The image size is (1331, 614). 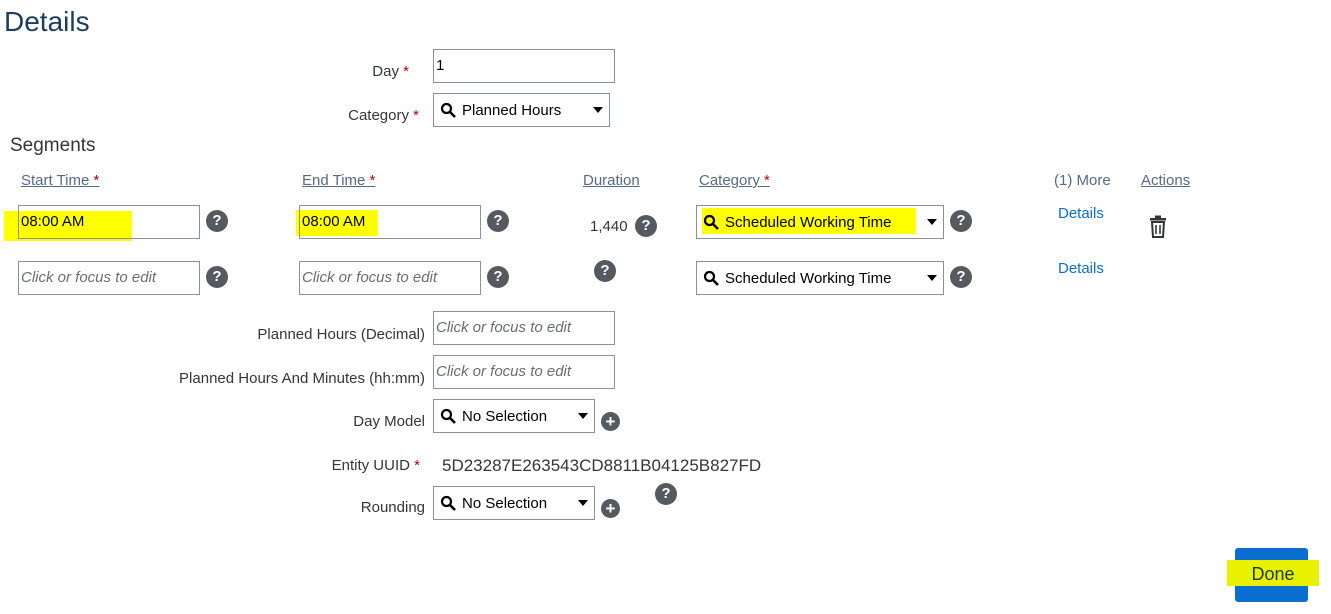 I want to click on day-model-label: Day Model, so click(x=389, y=421).